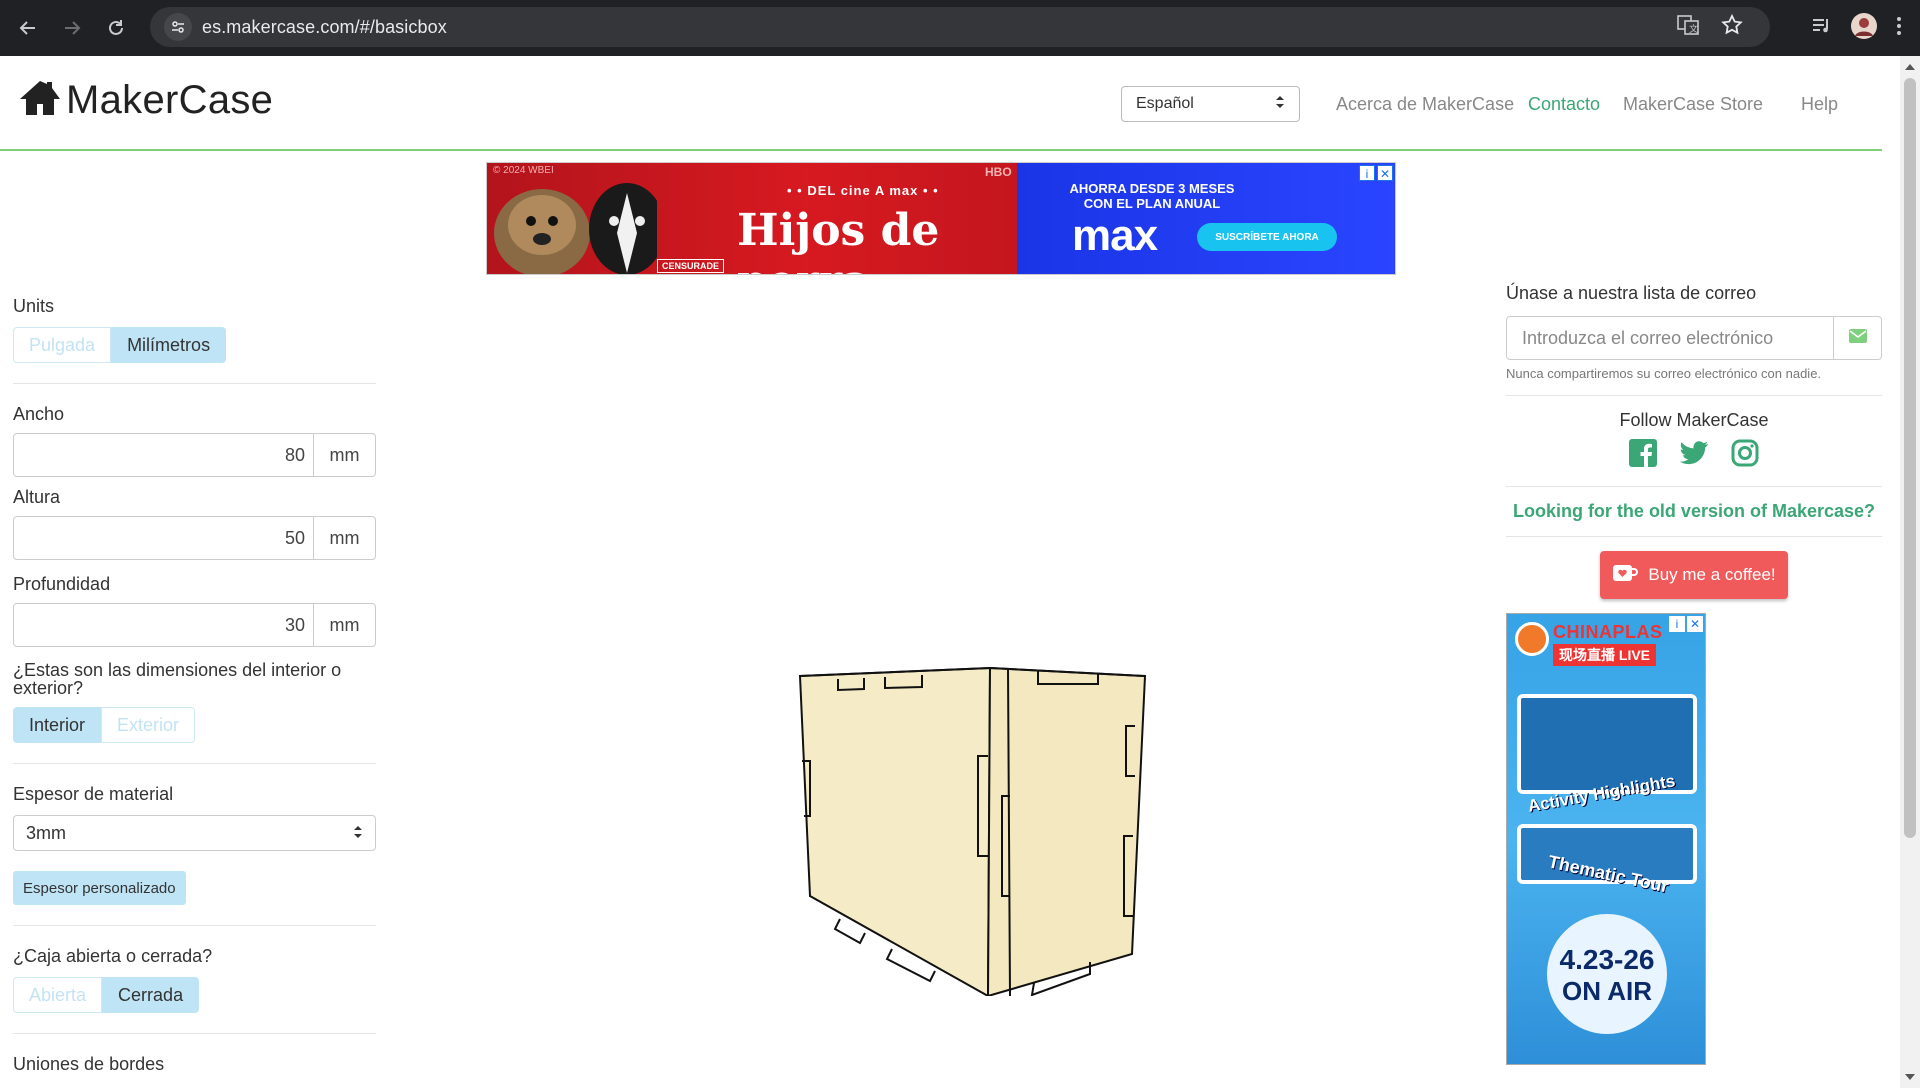 The image size is (1920, 1088). Describe the element at coordinates (345, 625) in the screenshot. I see `depth-unit: mm` at that location.